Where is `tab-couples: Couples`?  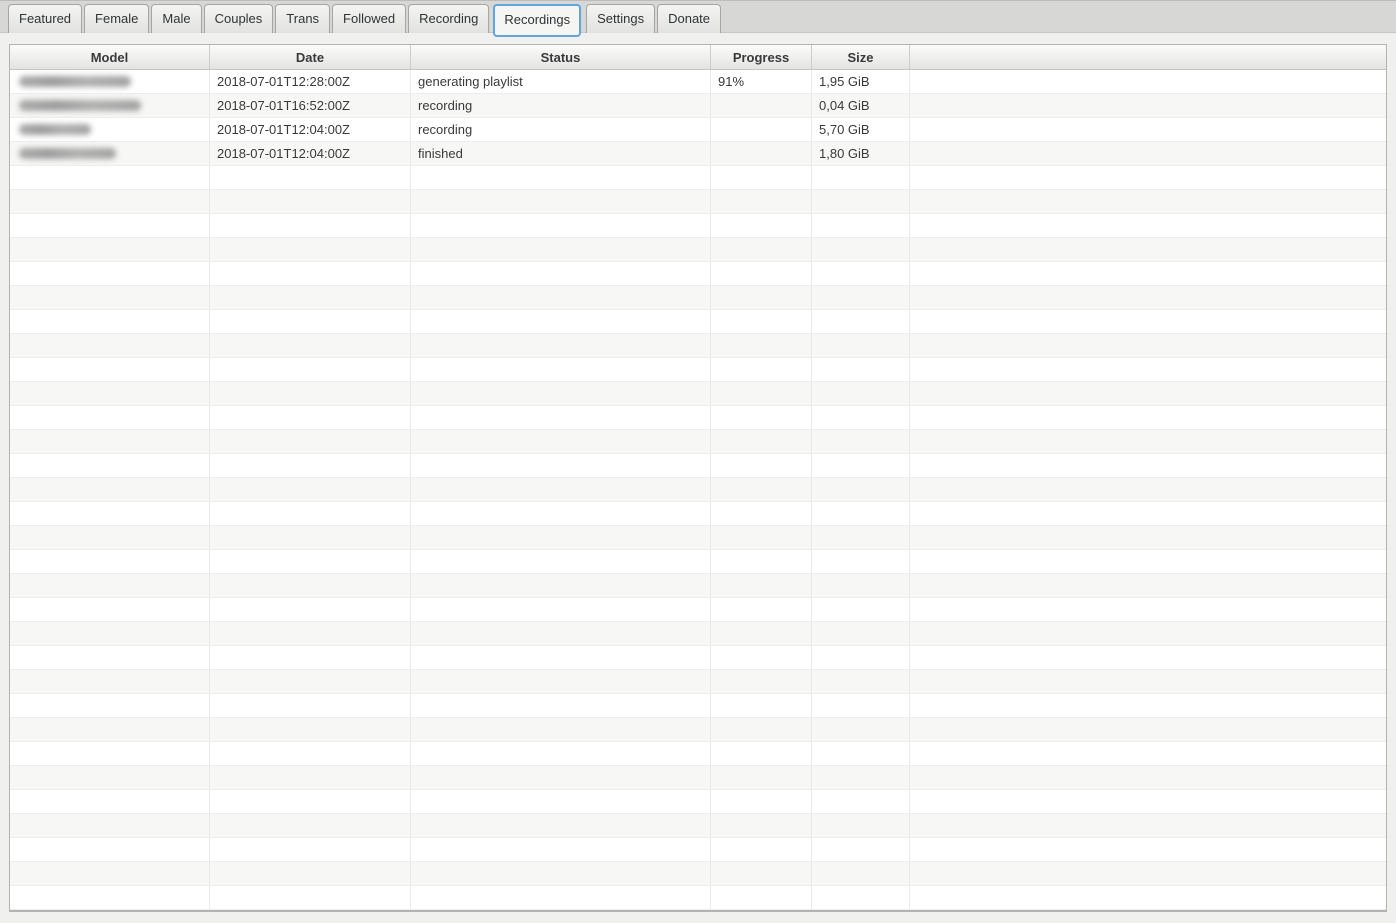 tab-couples: Couples is located at coordinates (238, 18).